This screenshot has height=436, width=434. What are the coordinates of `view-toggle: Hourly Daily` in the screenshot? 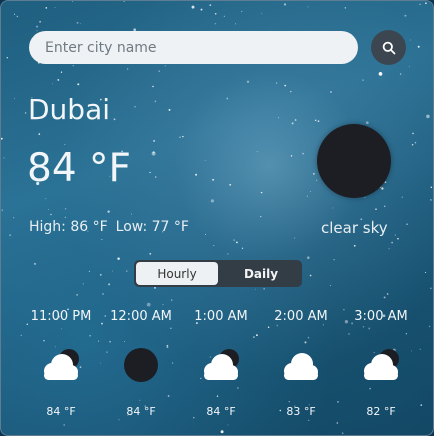 It's located at (218, 273).